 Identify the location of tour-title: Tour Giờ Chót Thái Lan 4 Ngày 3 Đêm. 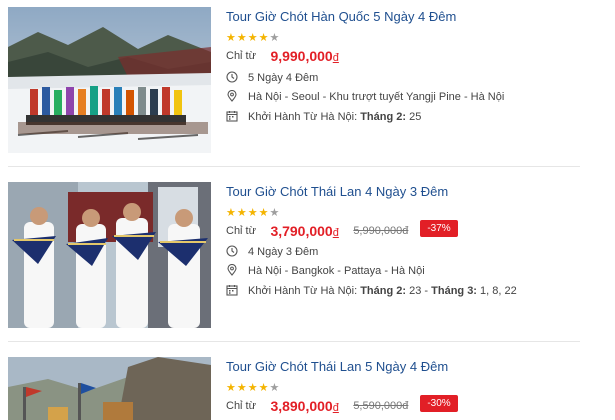
(337, 191).